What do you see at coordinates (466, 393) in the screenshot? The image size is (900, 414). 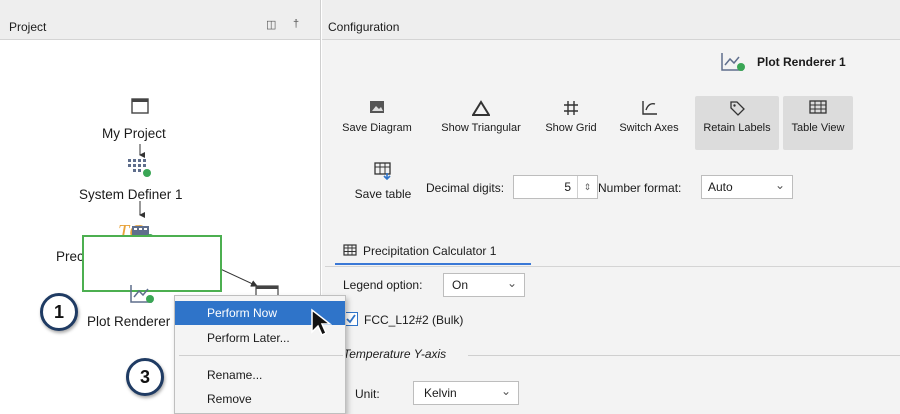 I see `unit-select: Kelvin ⌄` at bounding box center [466, 393].